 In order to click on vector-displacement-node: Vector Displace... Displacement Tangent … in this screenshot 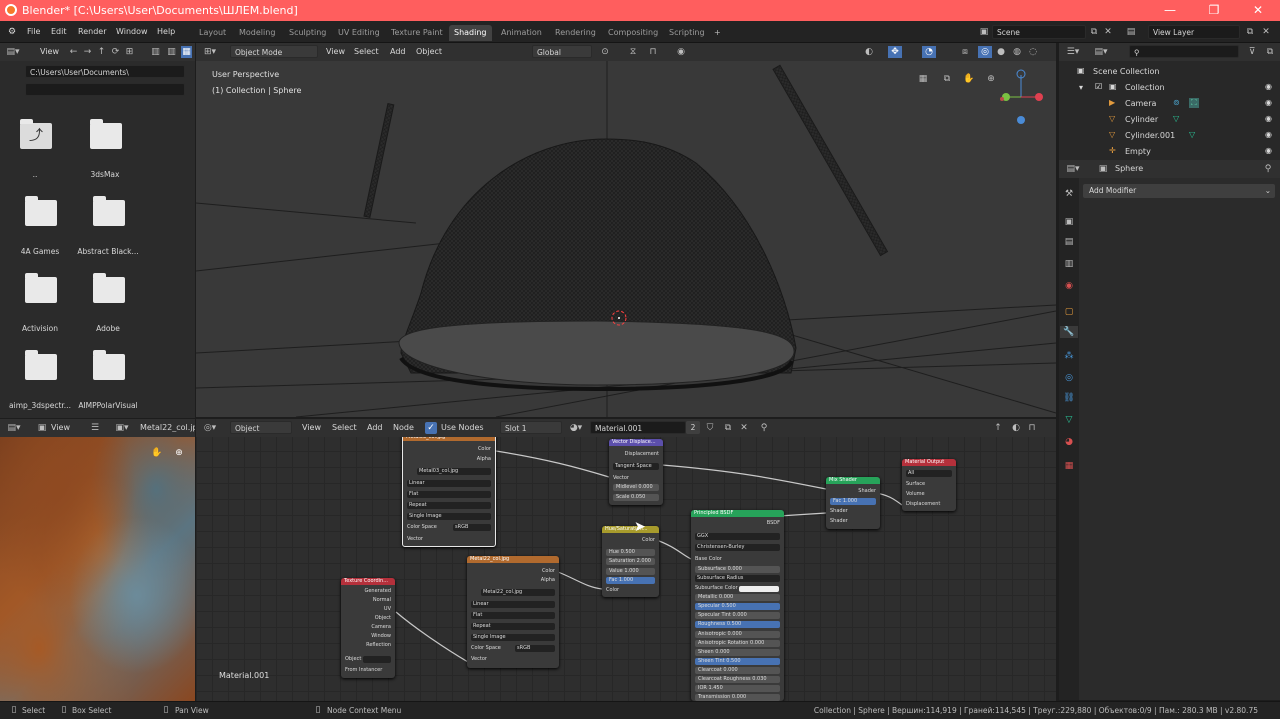, I will do `click(636, 472)`.